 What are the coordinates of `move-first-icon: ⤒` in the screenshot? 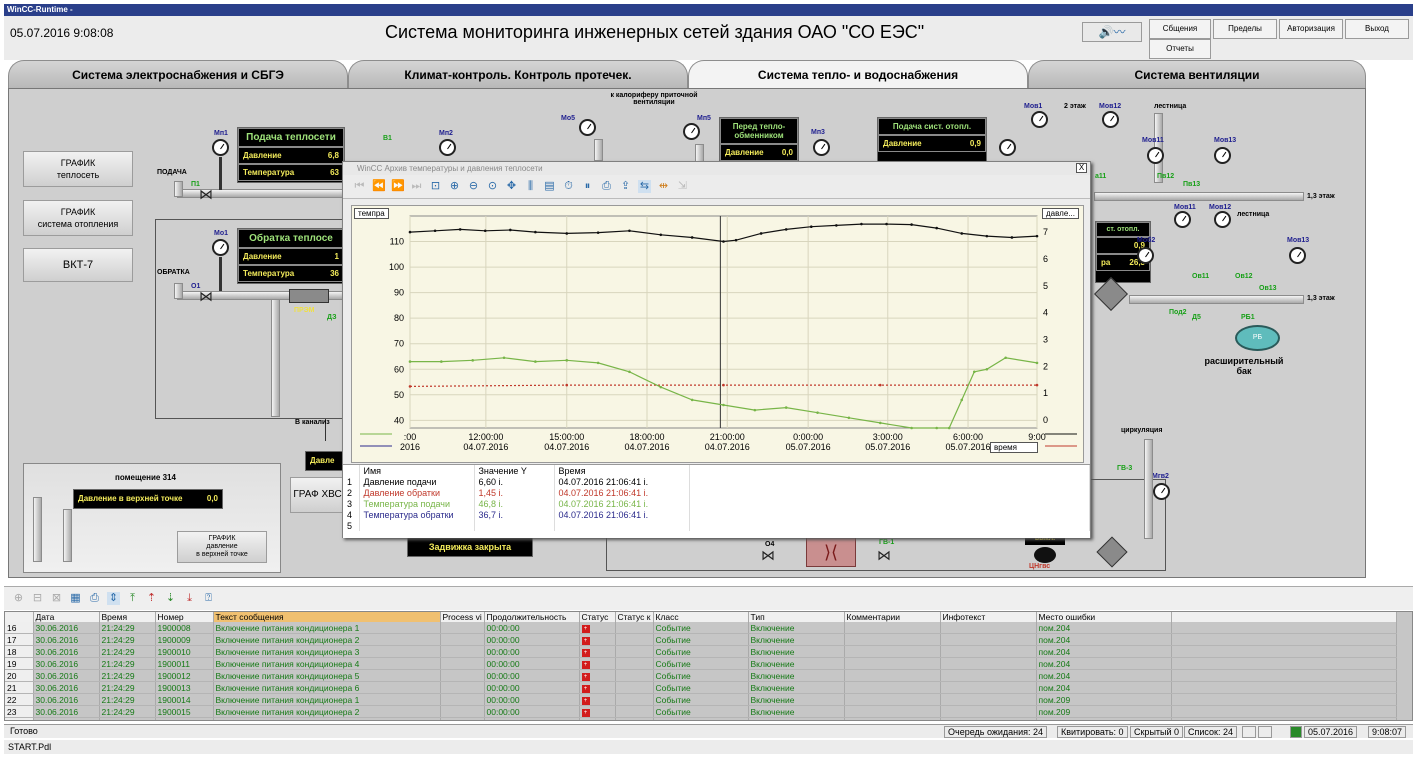 It's located at (132, 598).